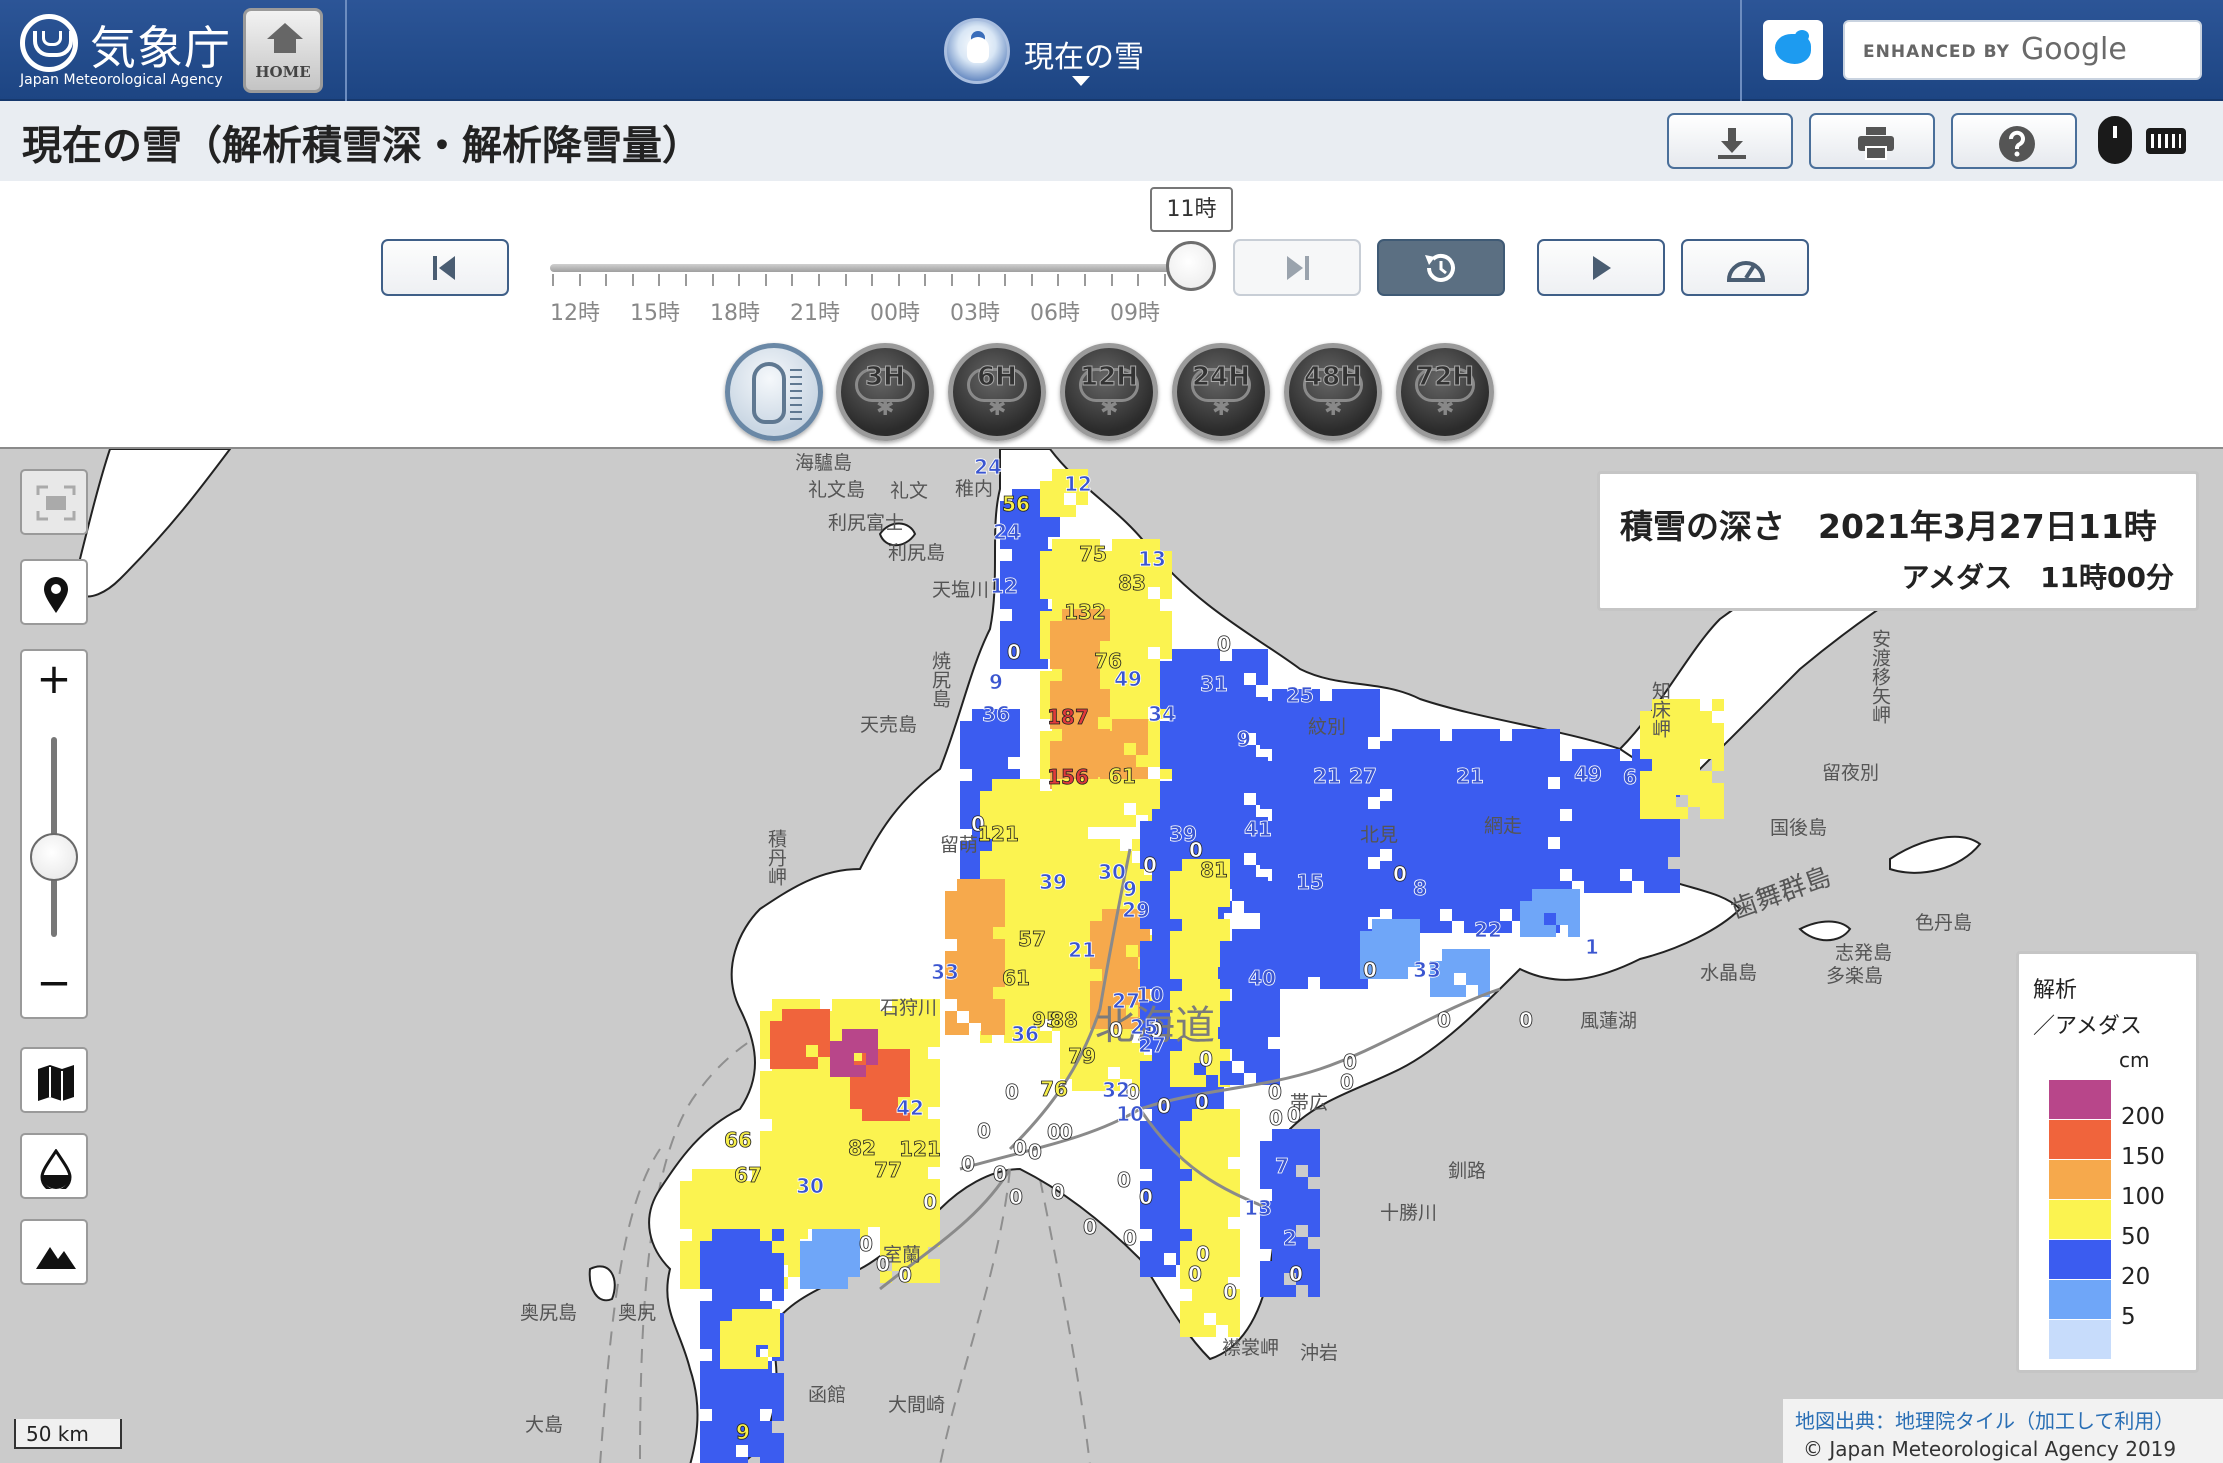 The image size is (2223, 1463). I want to click on place-name-label: 釧路, so click(1467, 1171).